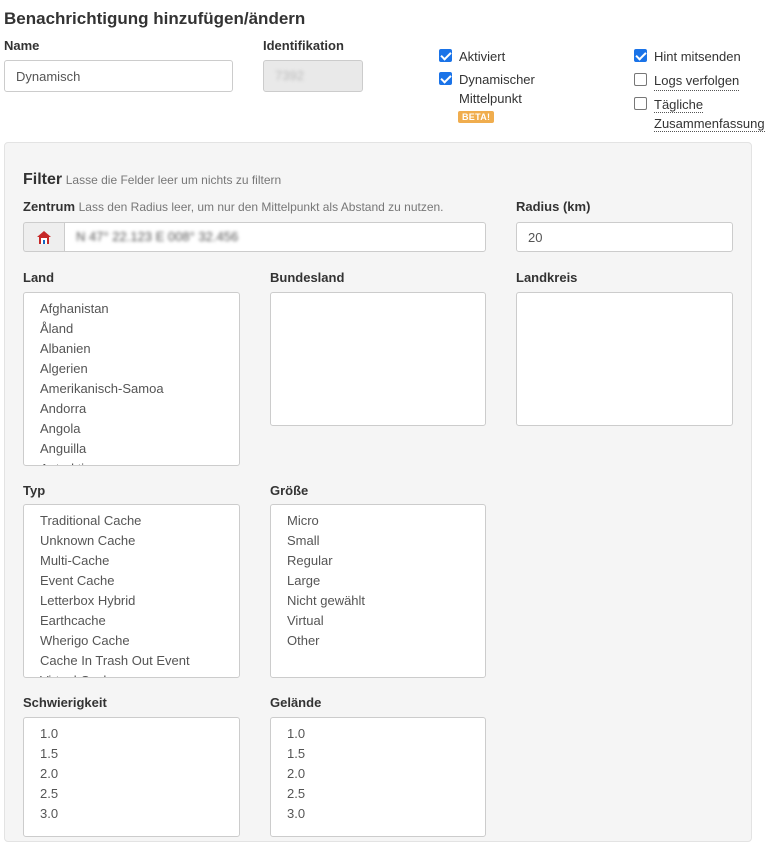 The height and width of the screenshot is (842, 783). What do you see at coordinates (445, 55) in the screenshot?
I see `aktiviert-checkbox` at bounding box center [445, 55].